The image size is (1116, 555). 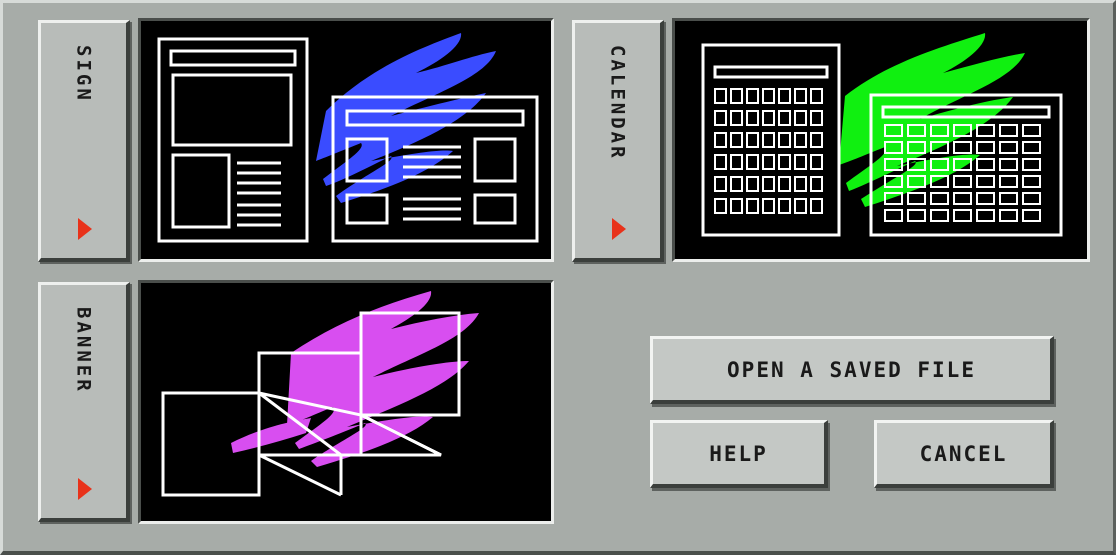 I want to click on help-button: HELP, so click(x=739, y=454).